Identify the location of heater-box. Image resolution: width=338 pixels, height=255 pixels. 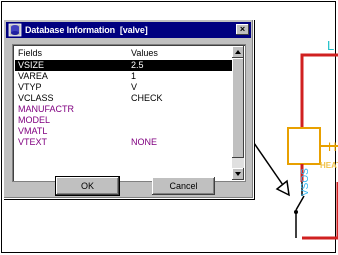
(304, 146).